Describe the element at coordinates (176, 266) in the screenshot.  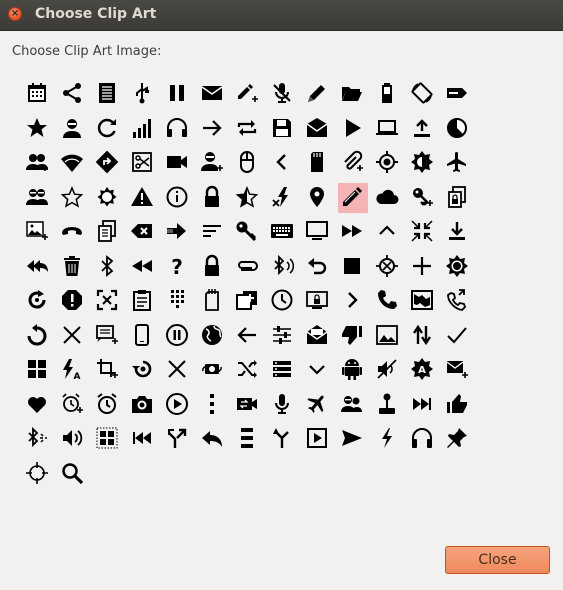
I see `clip-art-item: ?` at that location.